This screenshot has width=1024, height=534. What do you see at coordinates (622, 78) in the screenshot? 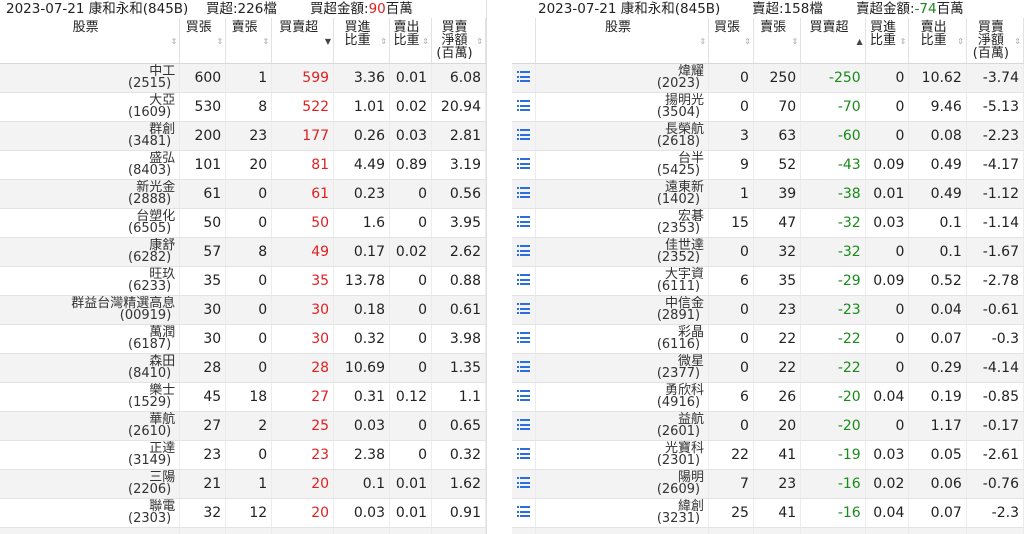
I see `stock-cell: 煒耀 (2023)` at bounding box center [622, 78].